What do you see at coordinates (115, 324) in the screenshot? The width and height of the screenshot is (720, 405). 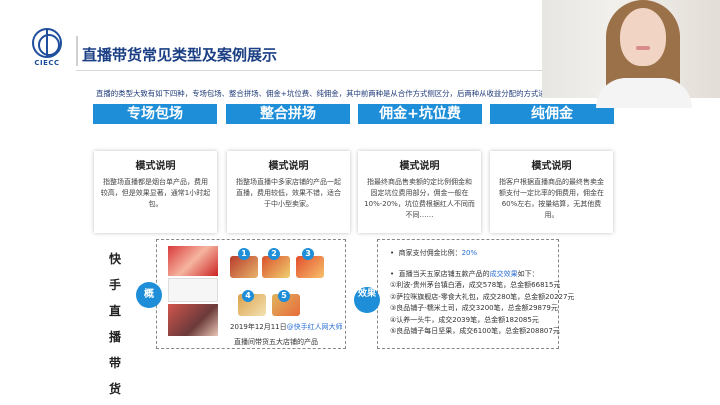 I see `vertical-section-title: 快 手 直 播 带 货` at bounding box center [115, 324].